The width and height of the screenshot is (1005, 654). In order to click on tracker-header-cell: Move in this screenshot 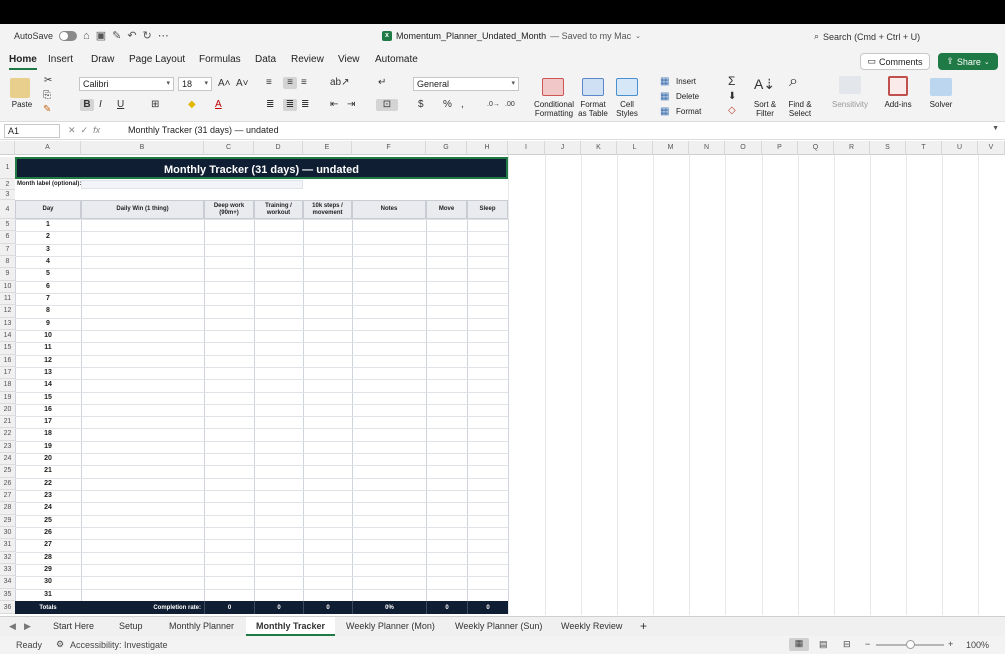, I will do `click(446, 209)`.